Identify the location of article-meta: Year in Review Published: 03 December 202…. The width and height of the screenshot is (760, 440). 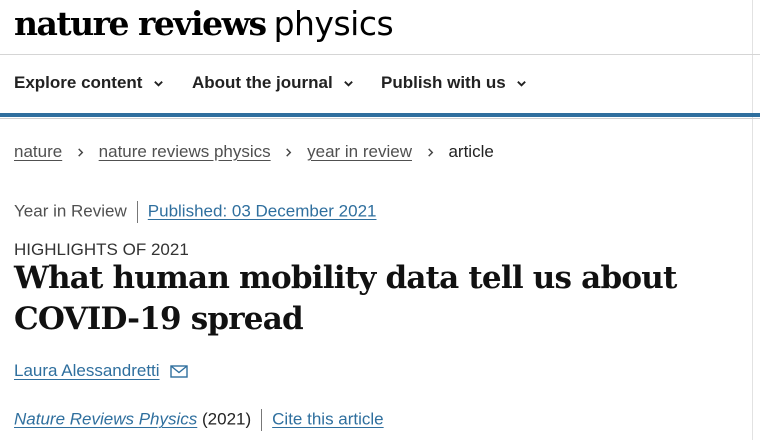
(195, 212).